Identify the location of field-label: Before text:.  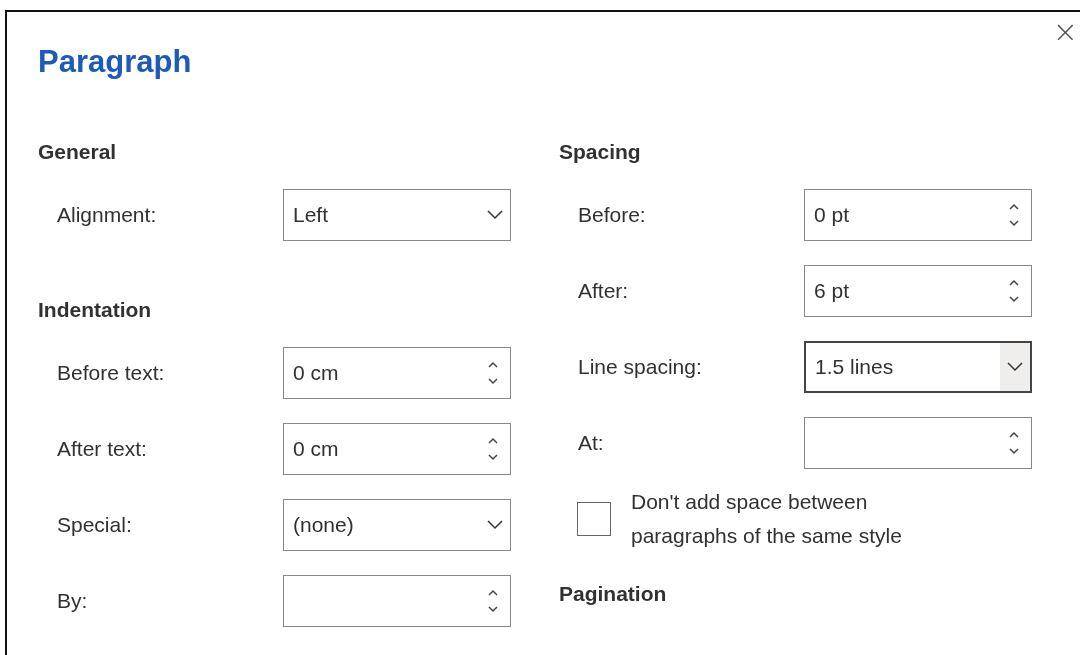
(111, 373).